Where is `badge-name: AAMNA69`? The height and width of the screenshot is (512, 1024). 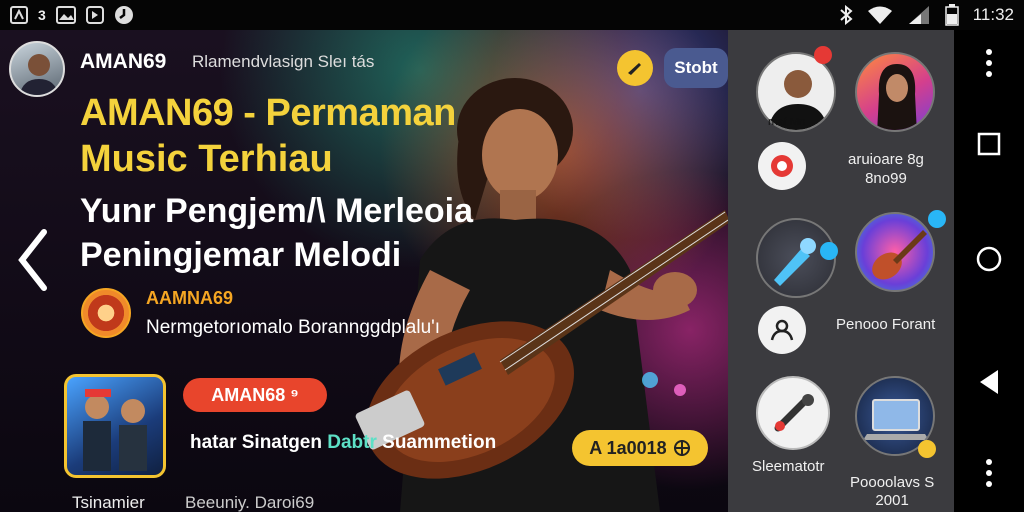
badge-name: AAMNA69 is located at coordinates (190, 298).